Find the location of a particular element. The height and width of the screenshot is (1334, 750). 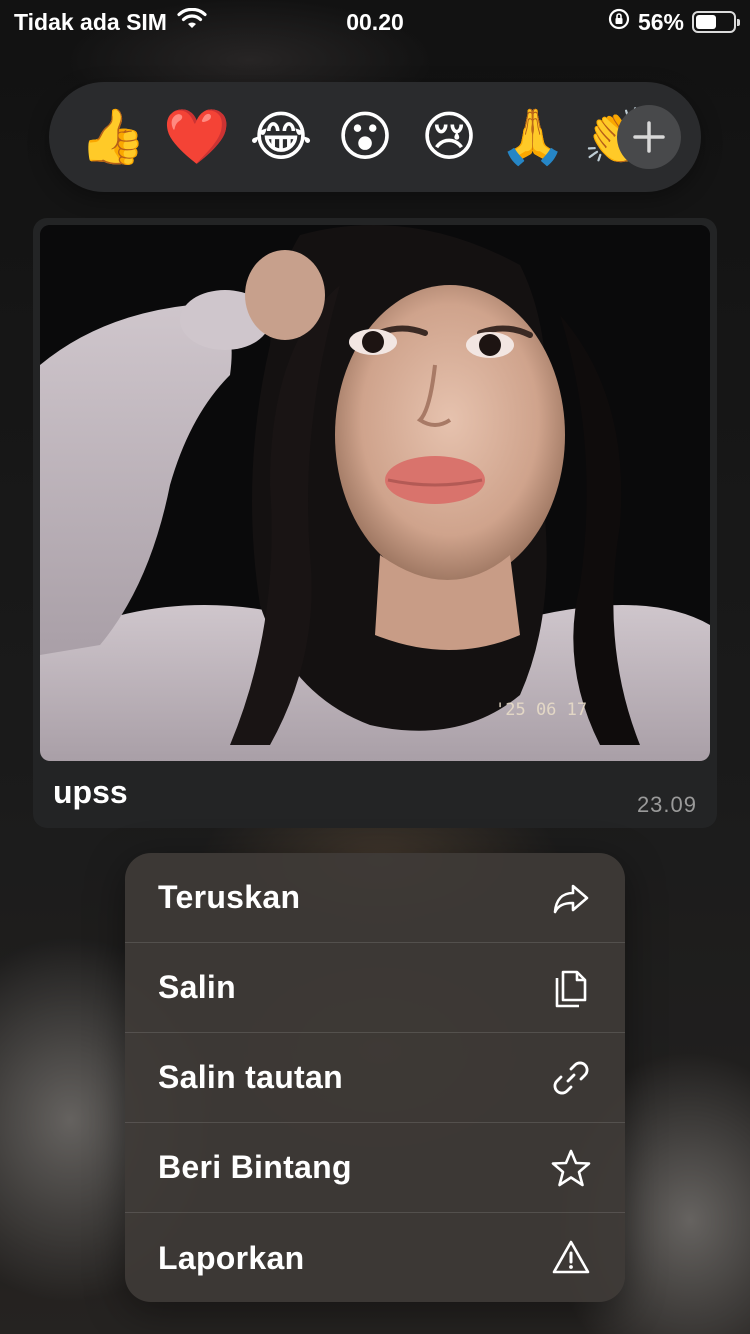

star-icon is located at coordinates (571, 1168).